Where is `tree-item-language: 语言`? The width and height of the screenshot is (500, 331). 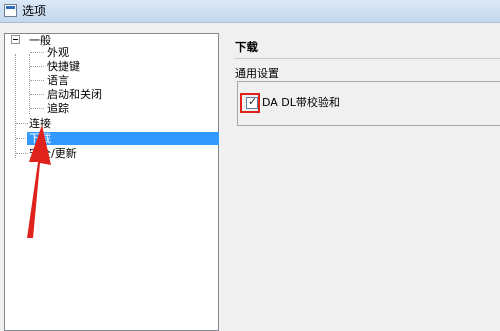 tree-item-language: 语言 is located at coordinates (58, 80).